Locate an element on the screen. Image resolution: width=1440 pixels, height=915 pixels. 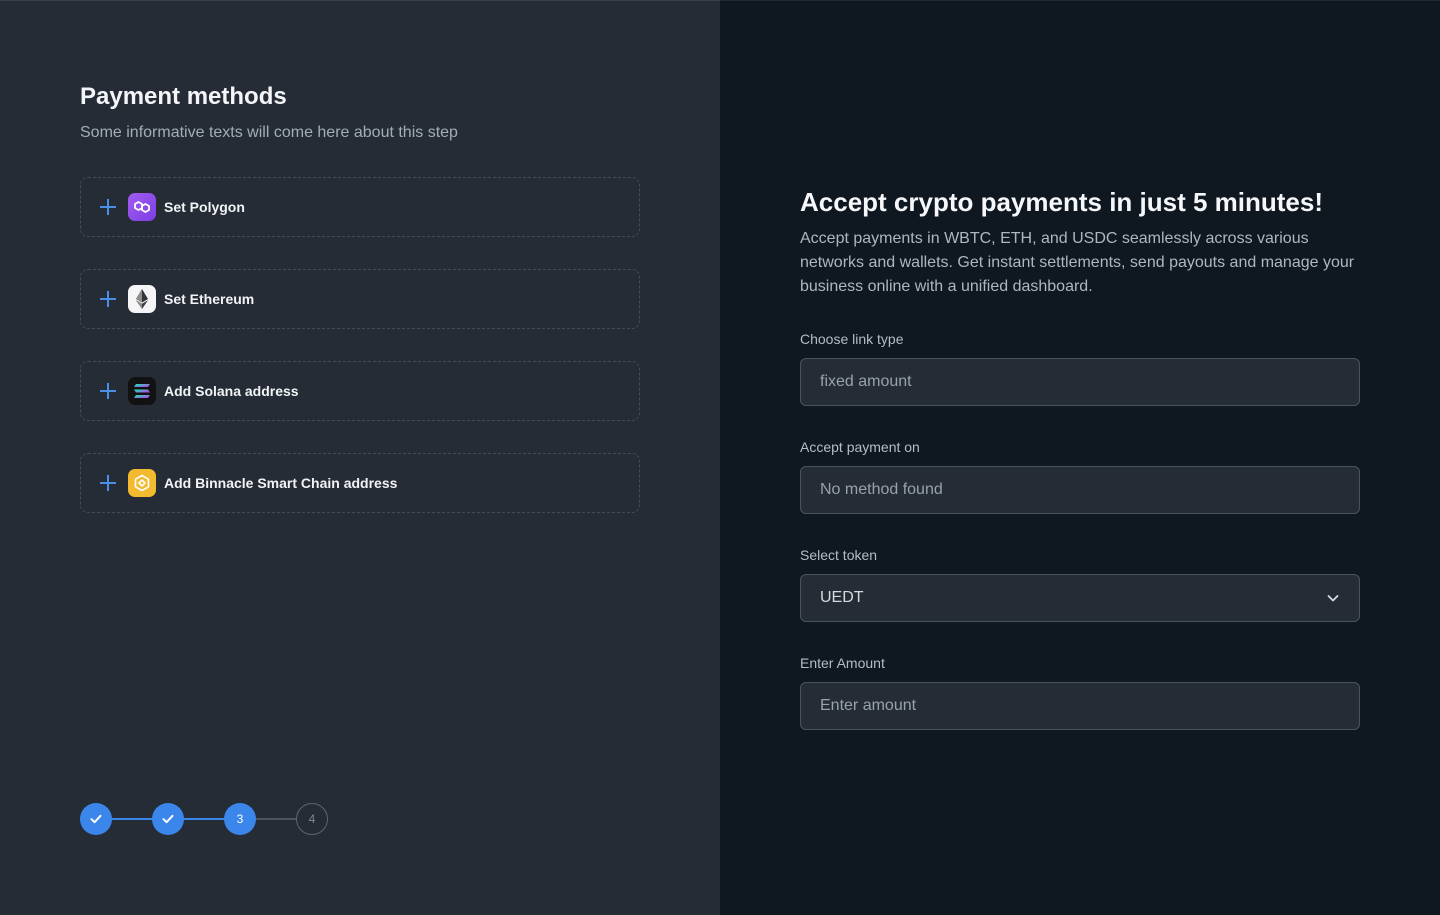
method-label: Set Polygon is located at coordinates (204, 207).